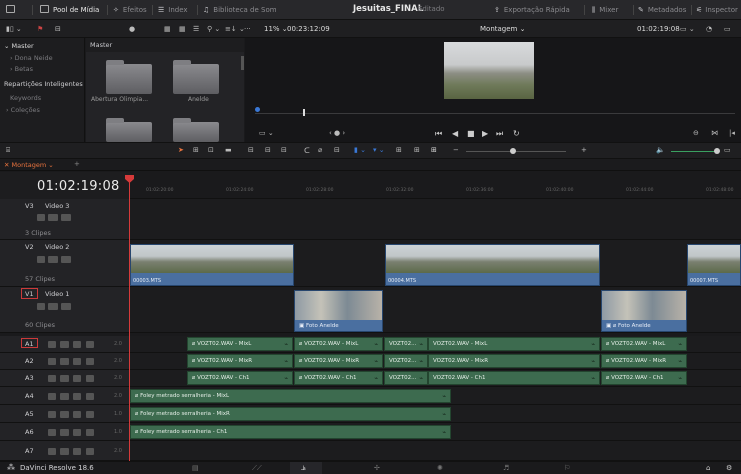 This screenshot has width=741, height=474. I want to click on edit-page-tab, so click(306, 468).